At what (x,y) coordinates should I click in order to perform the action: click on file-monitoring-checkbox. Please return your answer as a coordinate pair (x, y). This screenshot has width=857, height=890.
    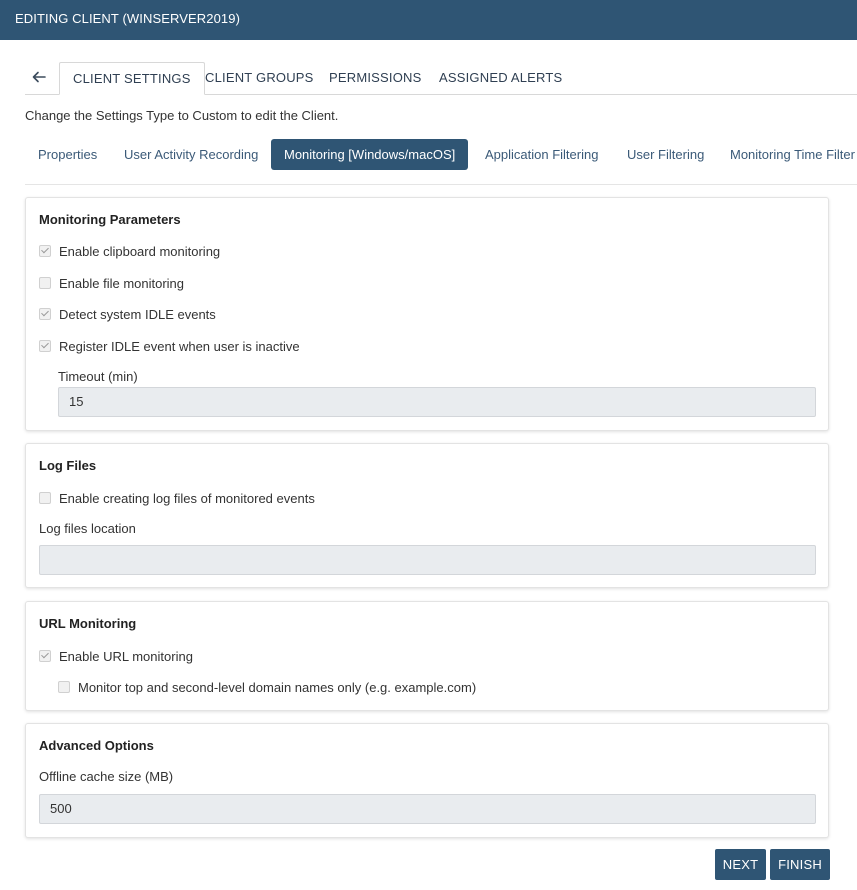
    Looking at the image, I should click on (45, 283).